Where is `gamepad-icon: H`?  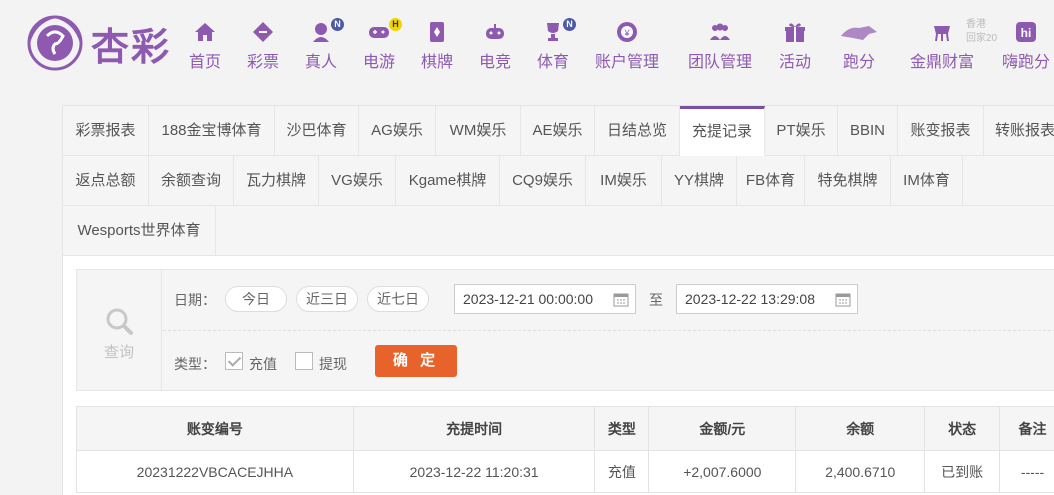
gamepad-icon: H is located at coordinates (384, 32).